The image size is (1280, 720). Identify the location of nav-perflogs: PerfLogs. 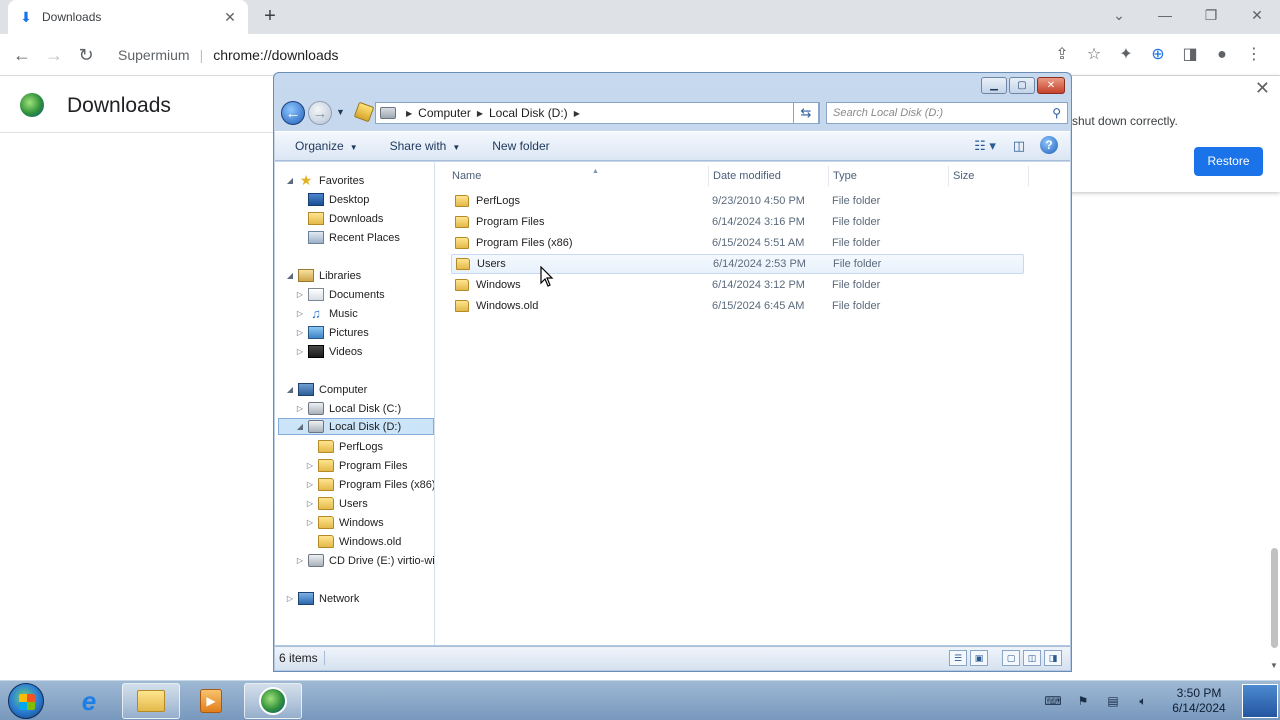
(344, 446).